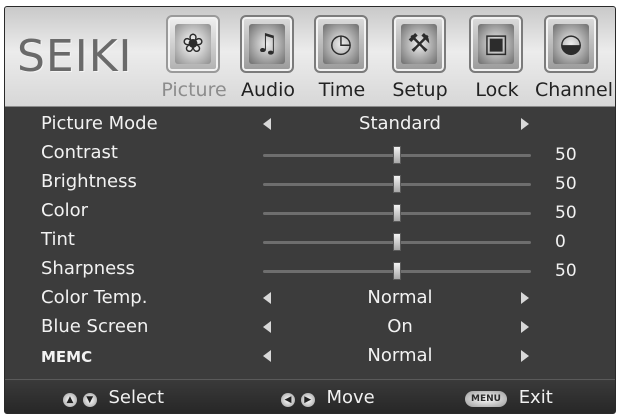 Image resolution: width=620 pixels, height=420 pixels. Describe the element at coordinates (136, 397) in the screenshot. I see `select-hint-label: Select` at that location.